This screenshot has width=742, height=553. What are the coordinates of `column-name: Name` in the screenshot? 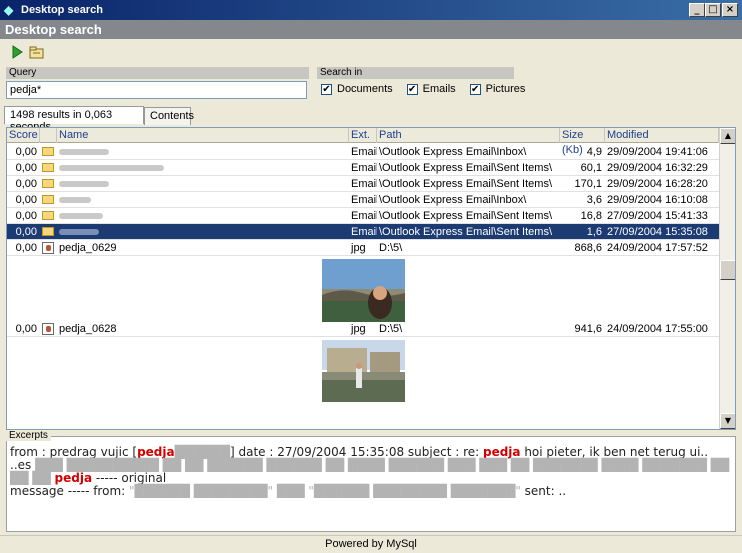 It's located at (203, 135).